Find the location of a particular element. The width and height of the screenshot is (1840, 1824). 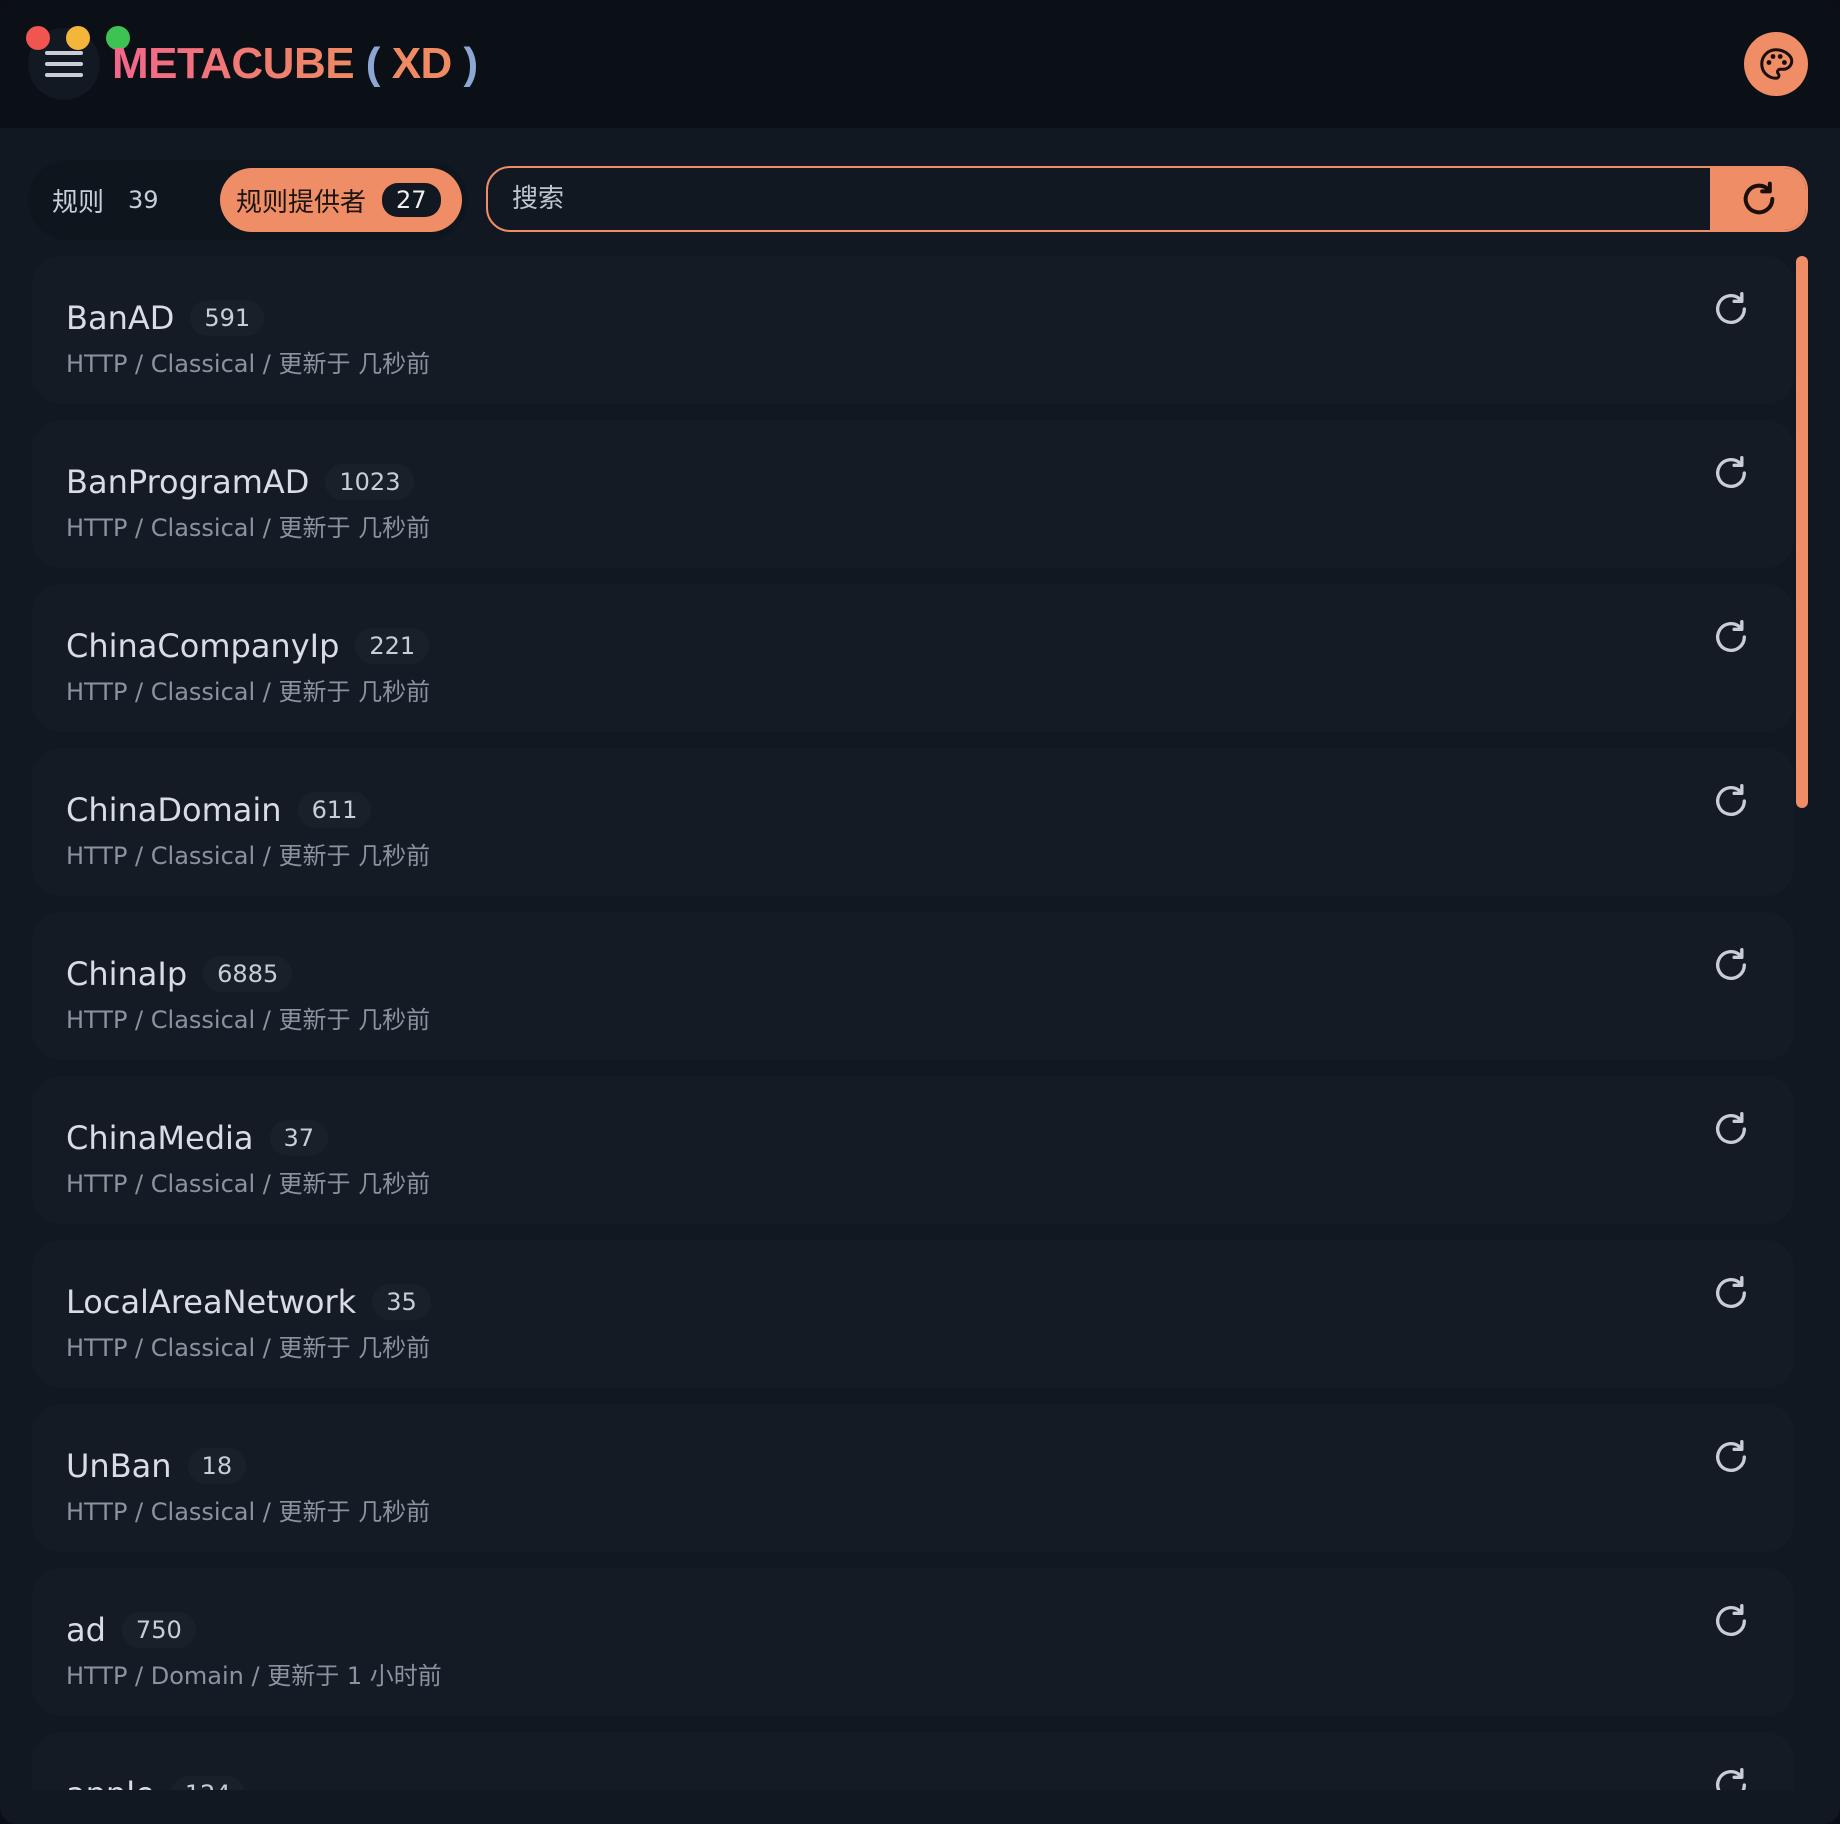

provider-name-row: BanProgramAD 1023 is located at coordinates (240, 482).